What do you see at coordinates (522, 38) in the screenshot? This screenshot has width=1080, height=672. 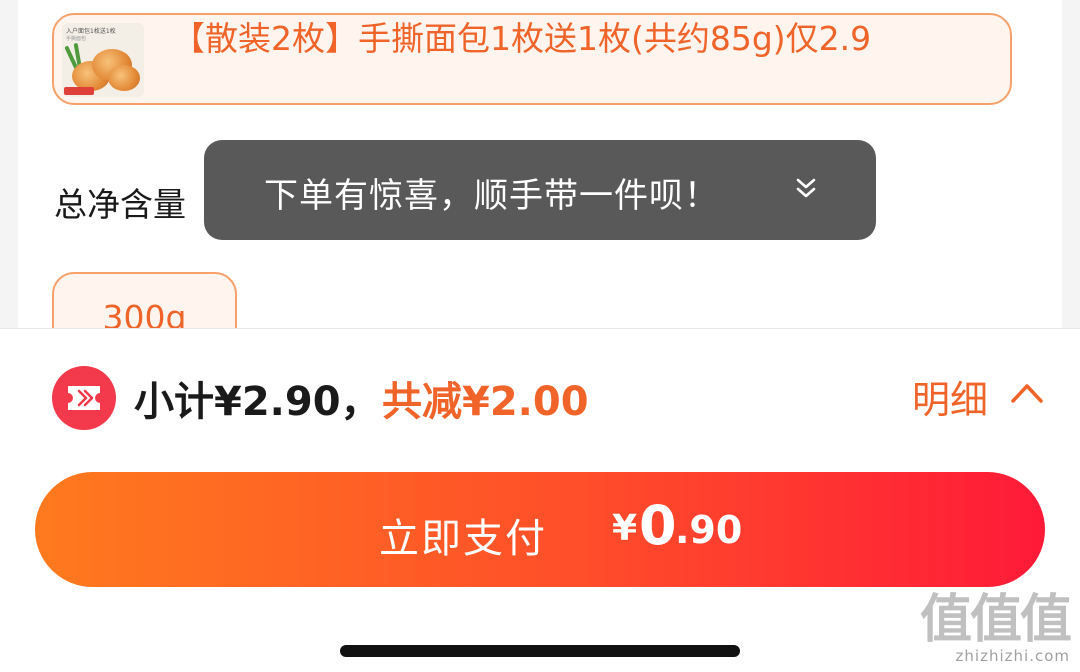 I see `product-option-title: 【散装2枚】手撕面包1枚送1枚(共约85g)仅2.9` at bounding box center [522, 38].